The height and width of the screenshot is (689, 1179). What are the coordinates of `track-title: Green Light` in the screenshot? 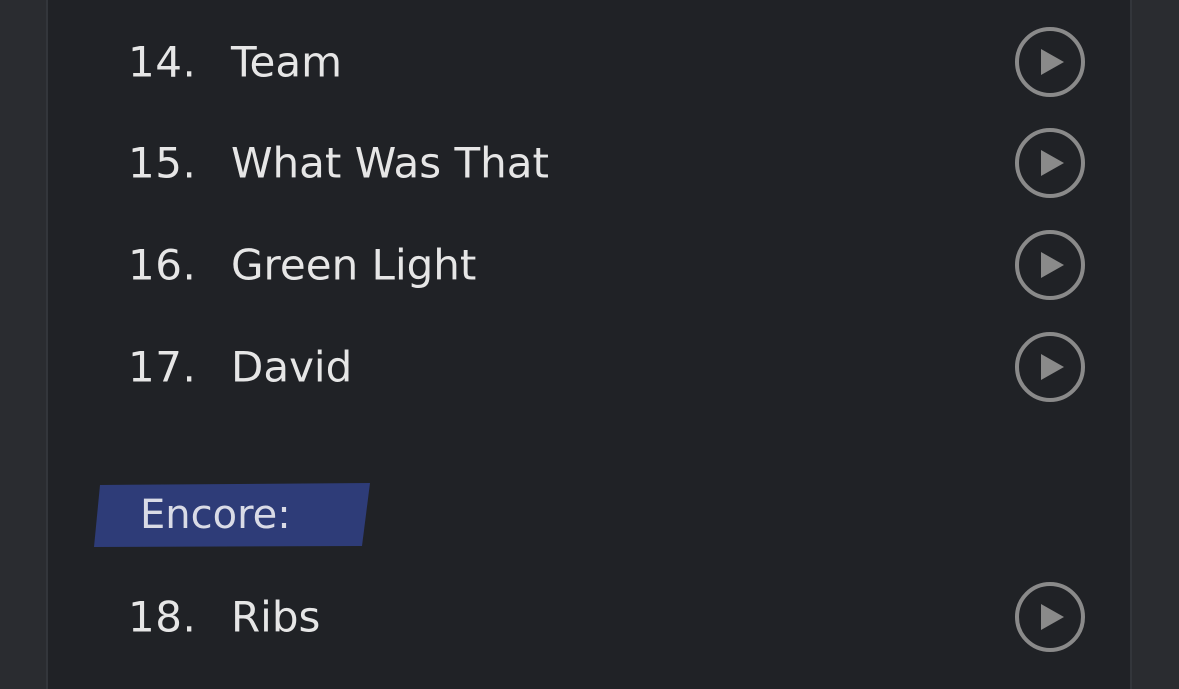 It's located at (354, 265).